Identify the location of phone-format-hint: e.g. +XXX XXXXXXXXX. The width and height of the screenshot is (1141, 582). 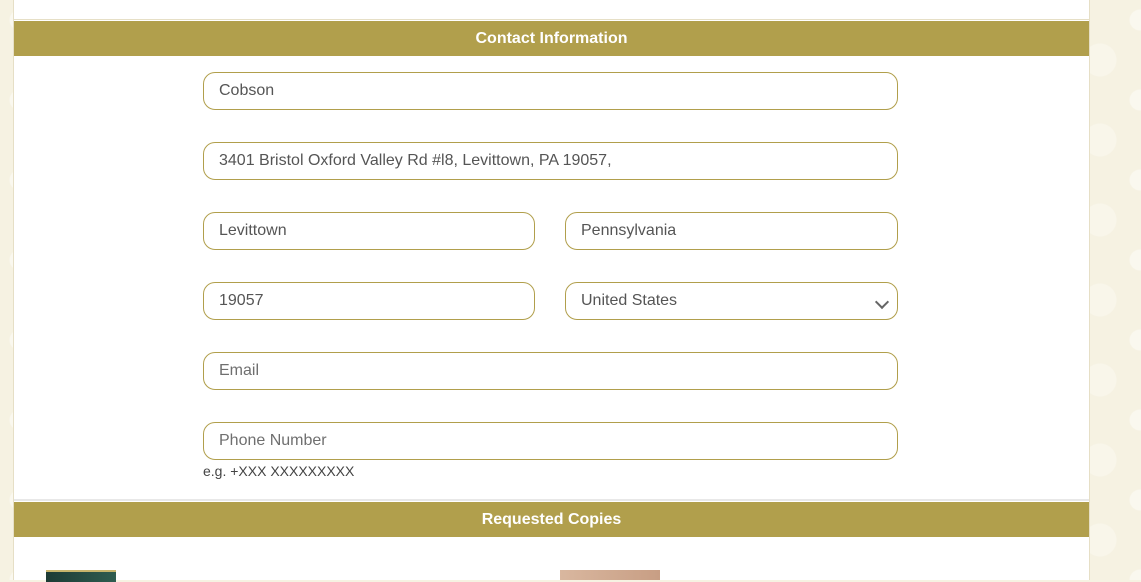
(279, 471).